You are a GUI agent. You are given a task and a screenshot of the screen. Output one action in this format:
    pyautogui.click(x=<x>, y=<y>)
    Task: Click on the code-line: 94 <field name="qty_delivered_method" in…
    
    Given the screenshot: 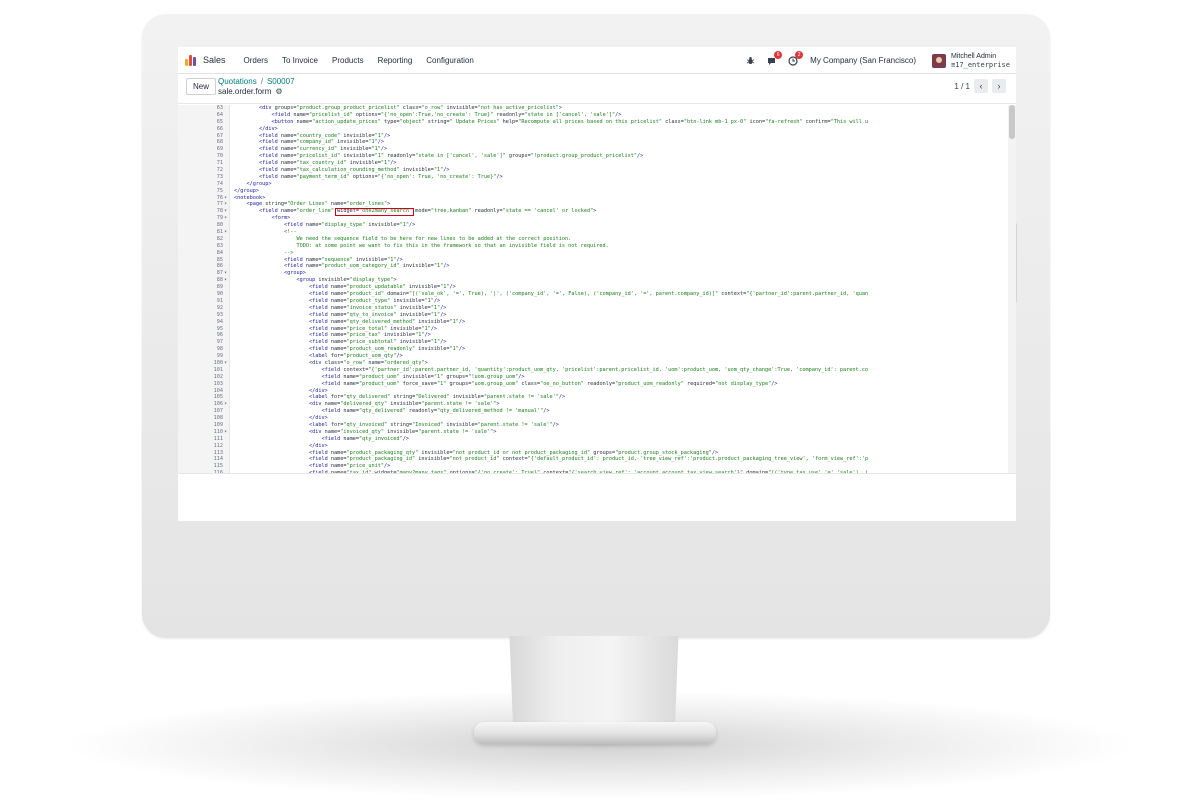 What is the action you would take?
    pyautogui.click(x=597, y=322)
    